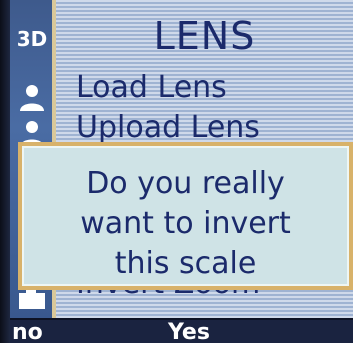  What do you see at coordinates (32, 39) in the screenshot?
I see `mode-3d-label: 3D` at bounding box center [32, 39].